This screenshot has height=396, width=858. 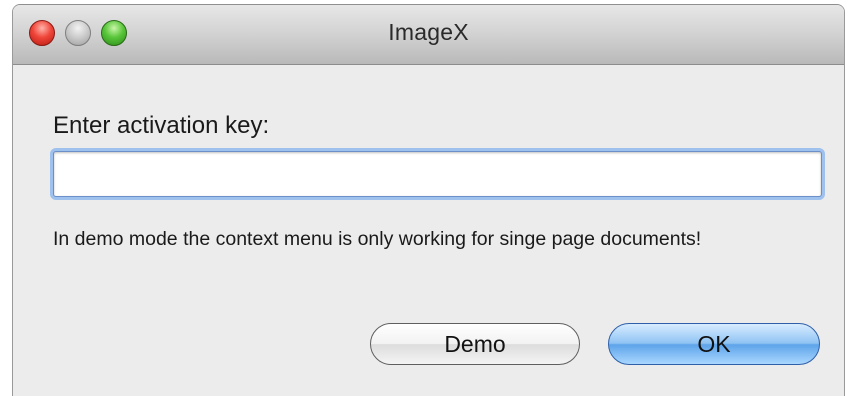 I want to click on title-bar: ImageX, so click(x=428, y=35).